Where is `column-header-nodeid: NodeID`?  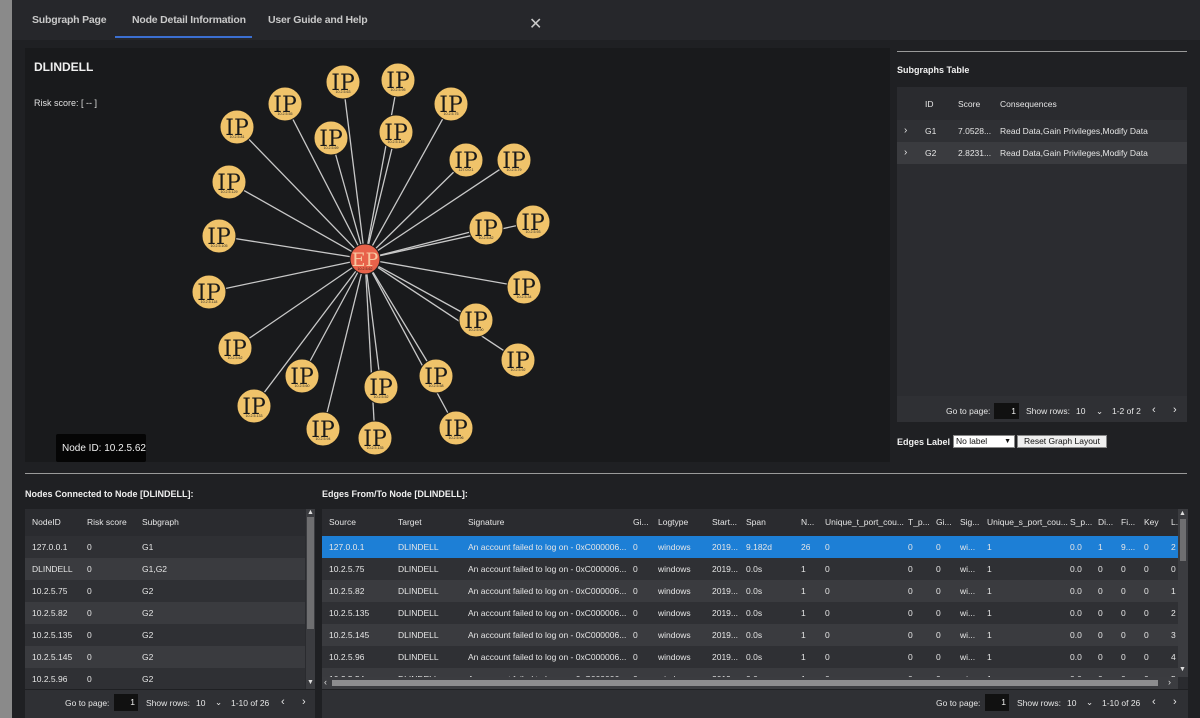 column-header-nodeid: NodeID is located at coordinates (46, 522).